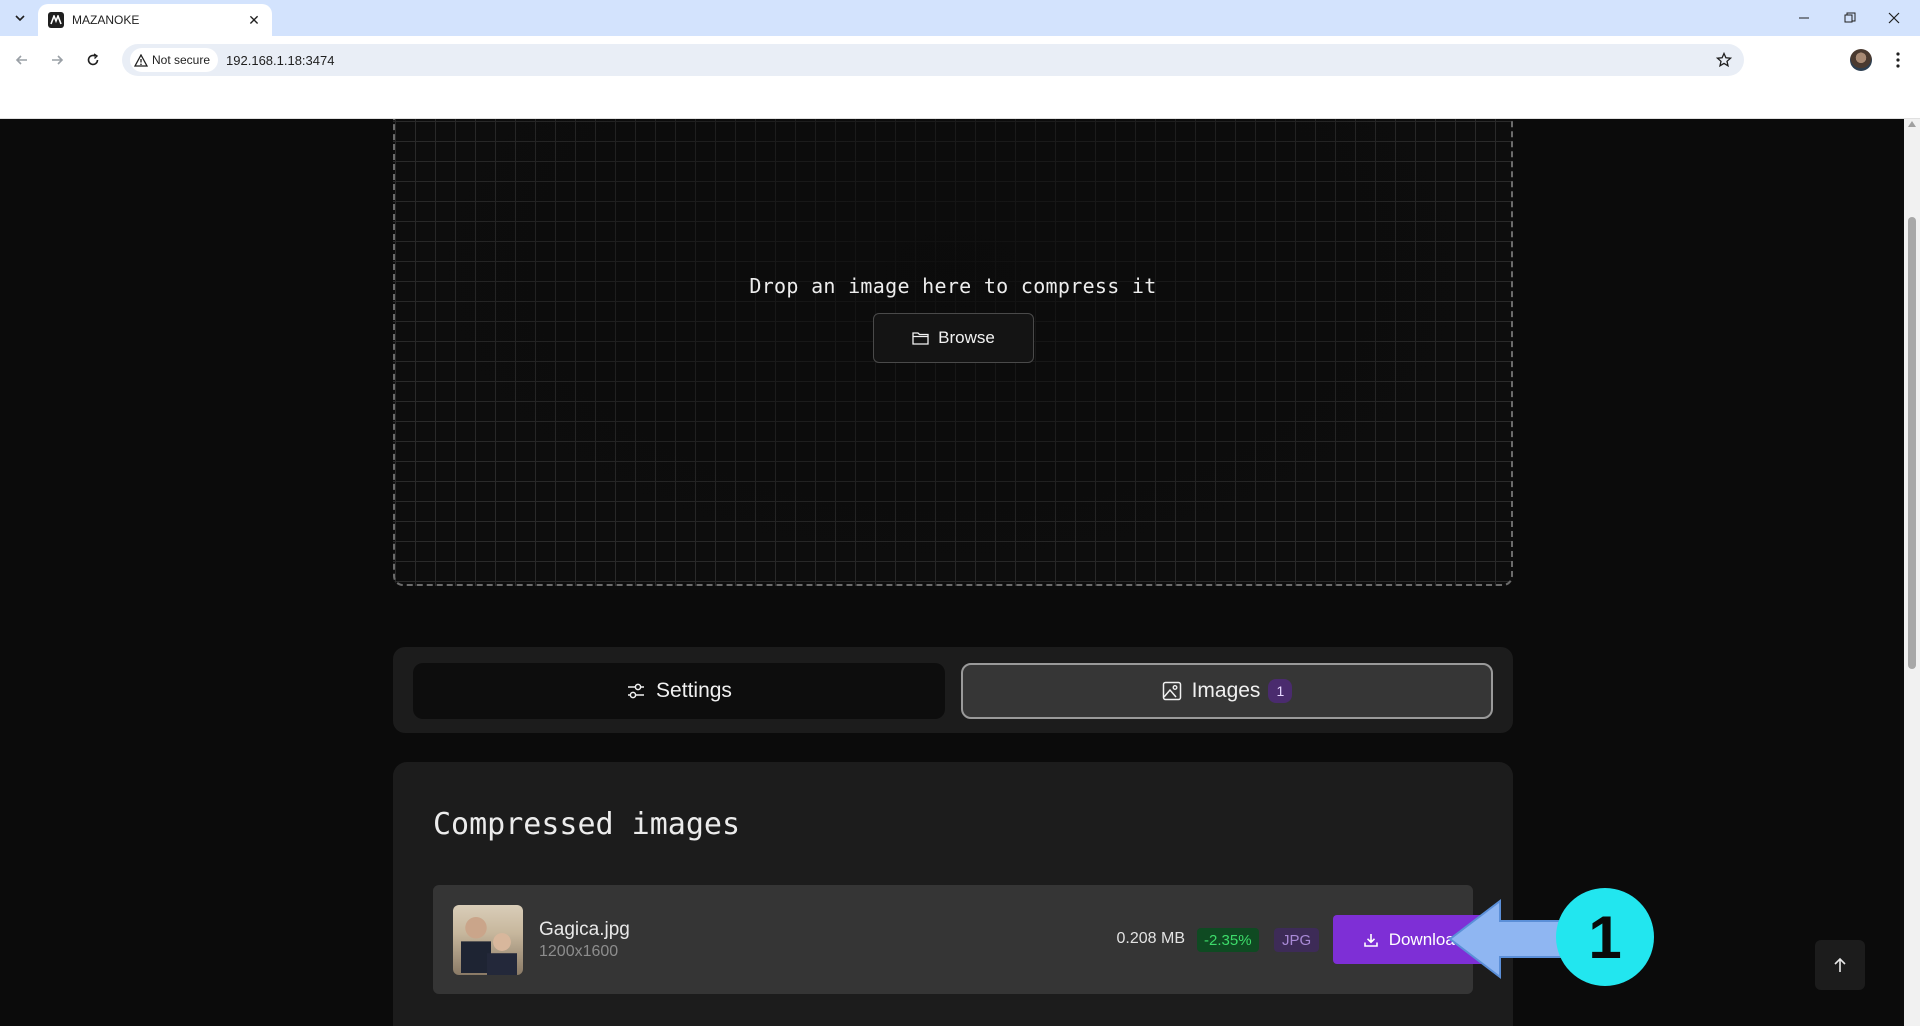 The width and height of the screenshot is (1920, 1026). I want to click on warning-icon, so click(141, 60).